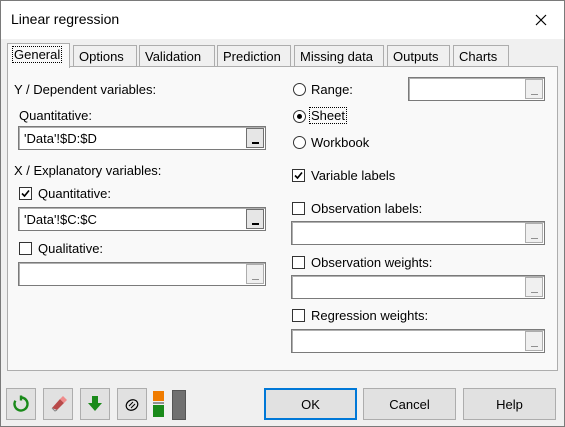 The height and width of the screenshot is (427, 565). I want to click on tab-validation: Validation, so click(177, 56).